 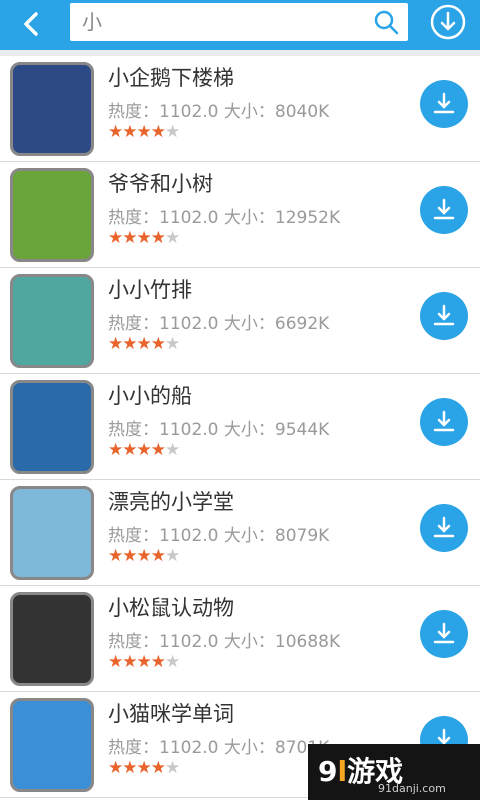 I want to click on list-item: 小小竹排 热度：1102.0 大小：6692K ★★★★★, so click(x=240, y=321).